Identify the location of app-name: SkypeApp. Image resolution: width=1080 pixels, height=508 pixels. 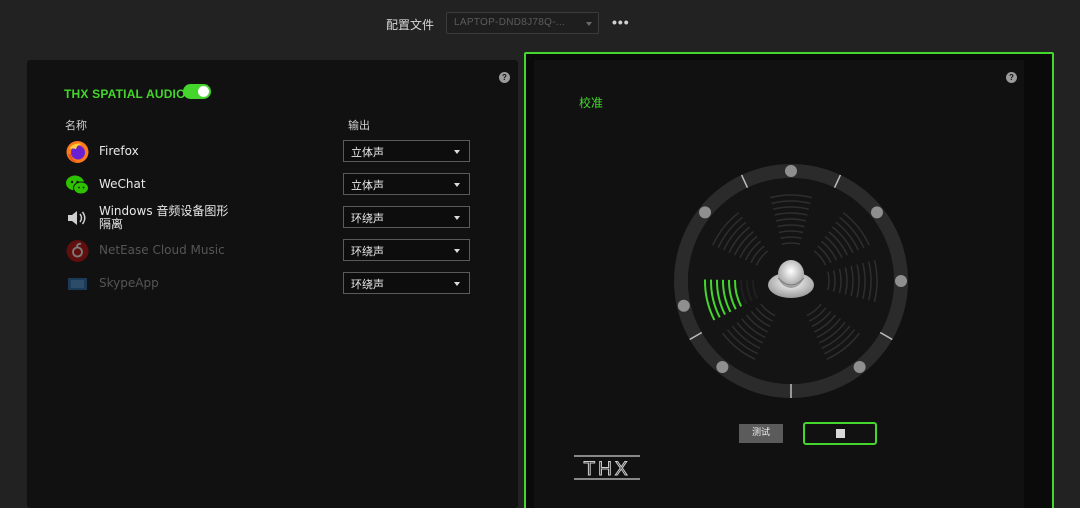
(129, 283).